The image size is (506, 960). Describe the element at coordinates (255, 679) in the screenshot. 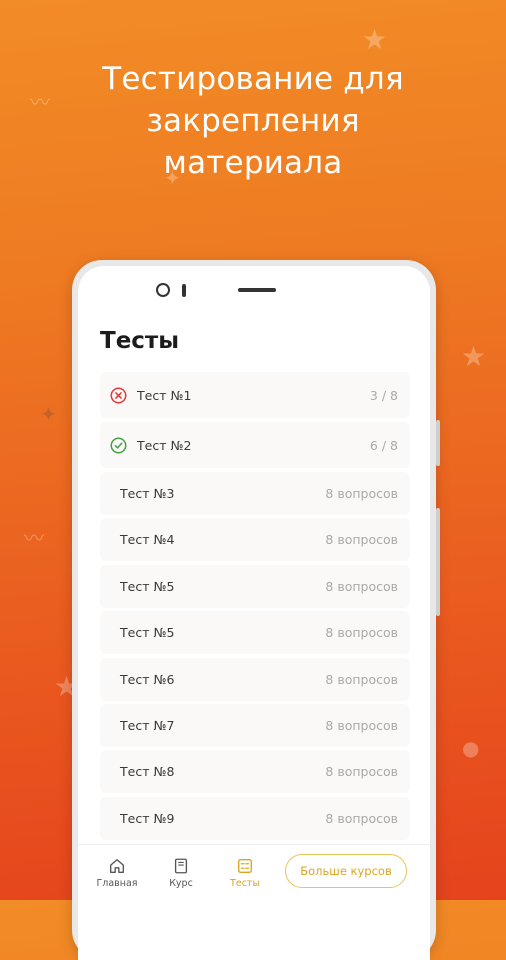

I see `test-row-7: Тест №6 8 вопросов` at that location.